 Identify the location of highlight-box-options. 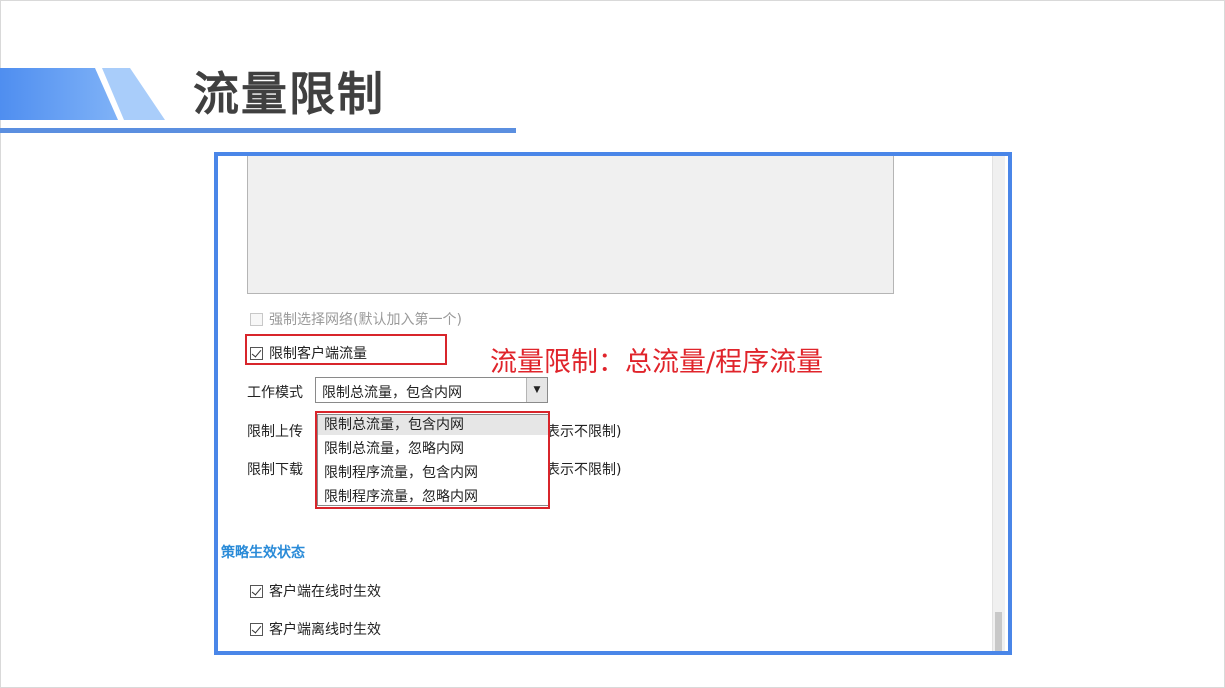
(432, 460).